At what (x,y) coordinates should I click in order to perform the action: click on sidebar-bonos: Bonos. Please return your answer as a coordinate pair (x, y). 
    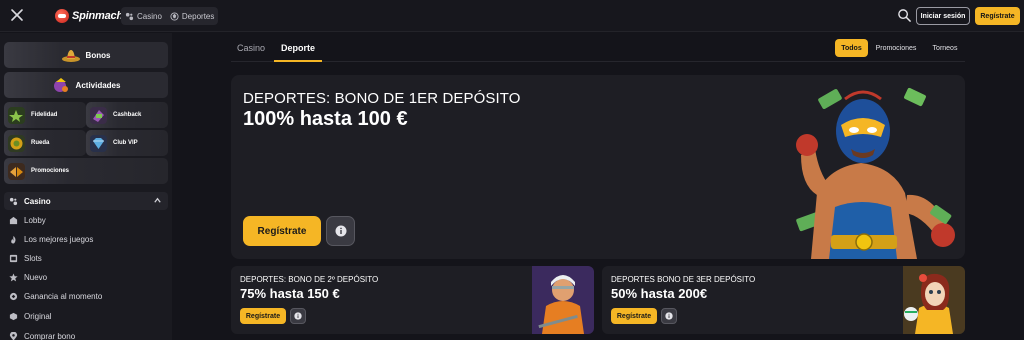
    Looking at the image, I should click on (86, 55).